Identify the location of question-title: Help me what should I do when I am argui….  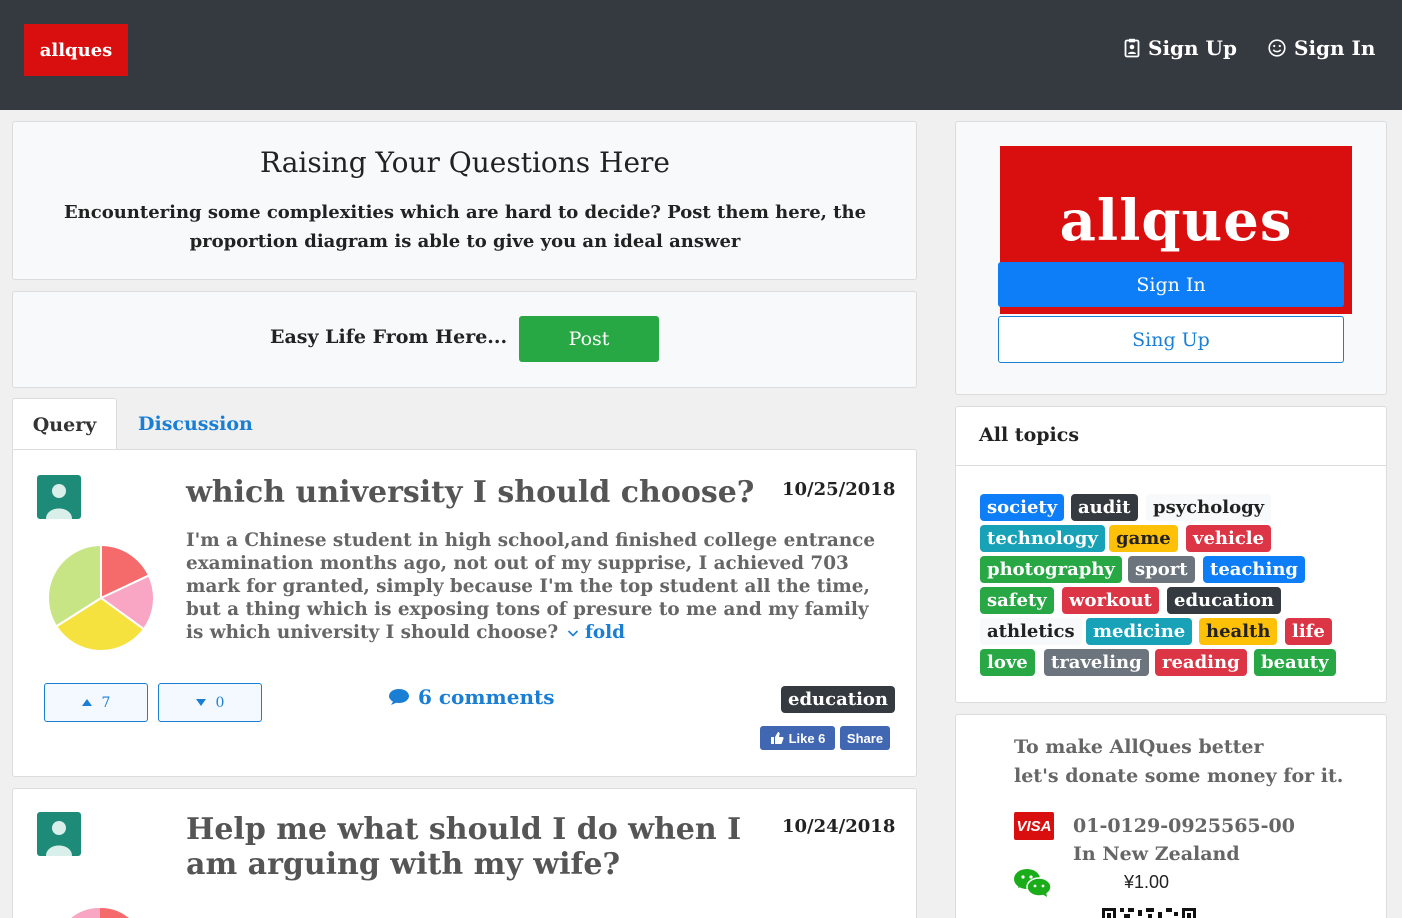
(476, 847).